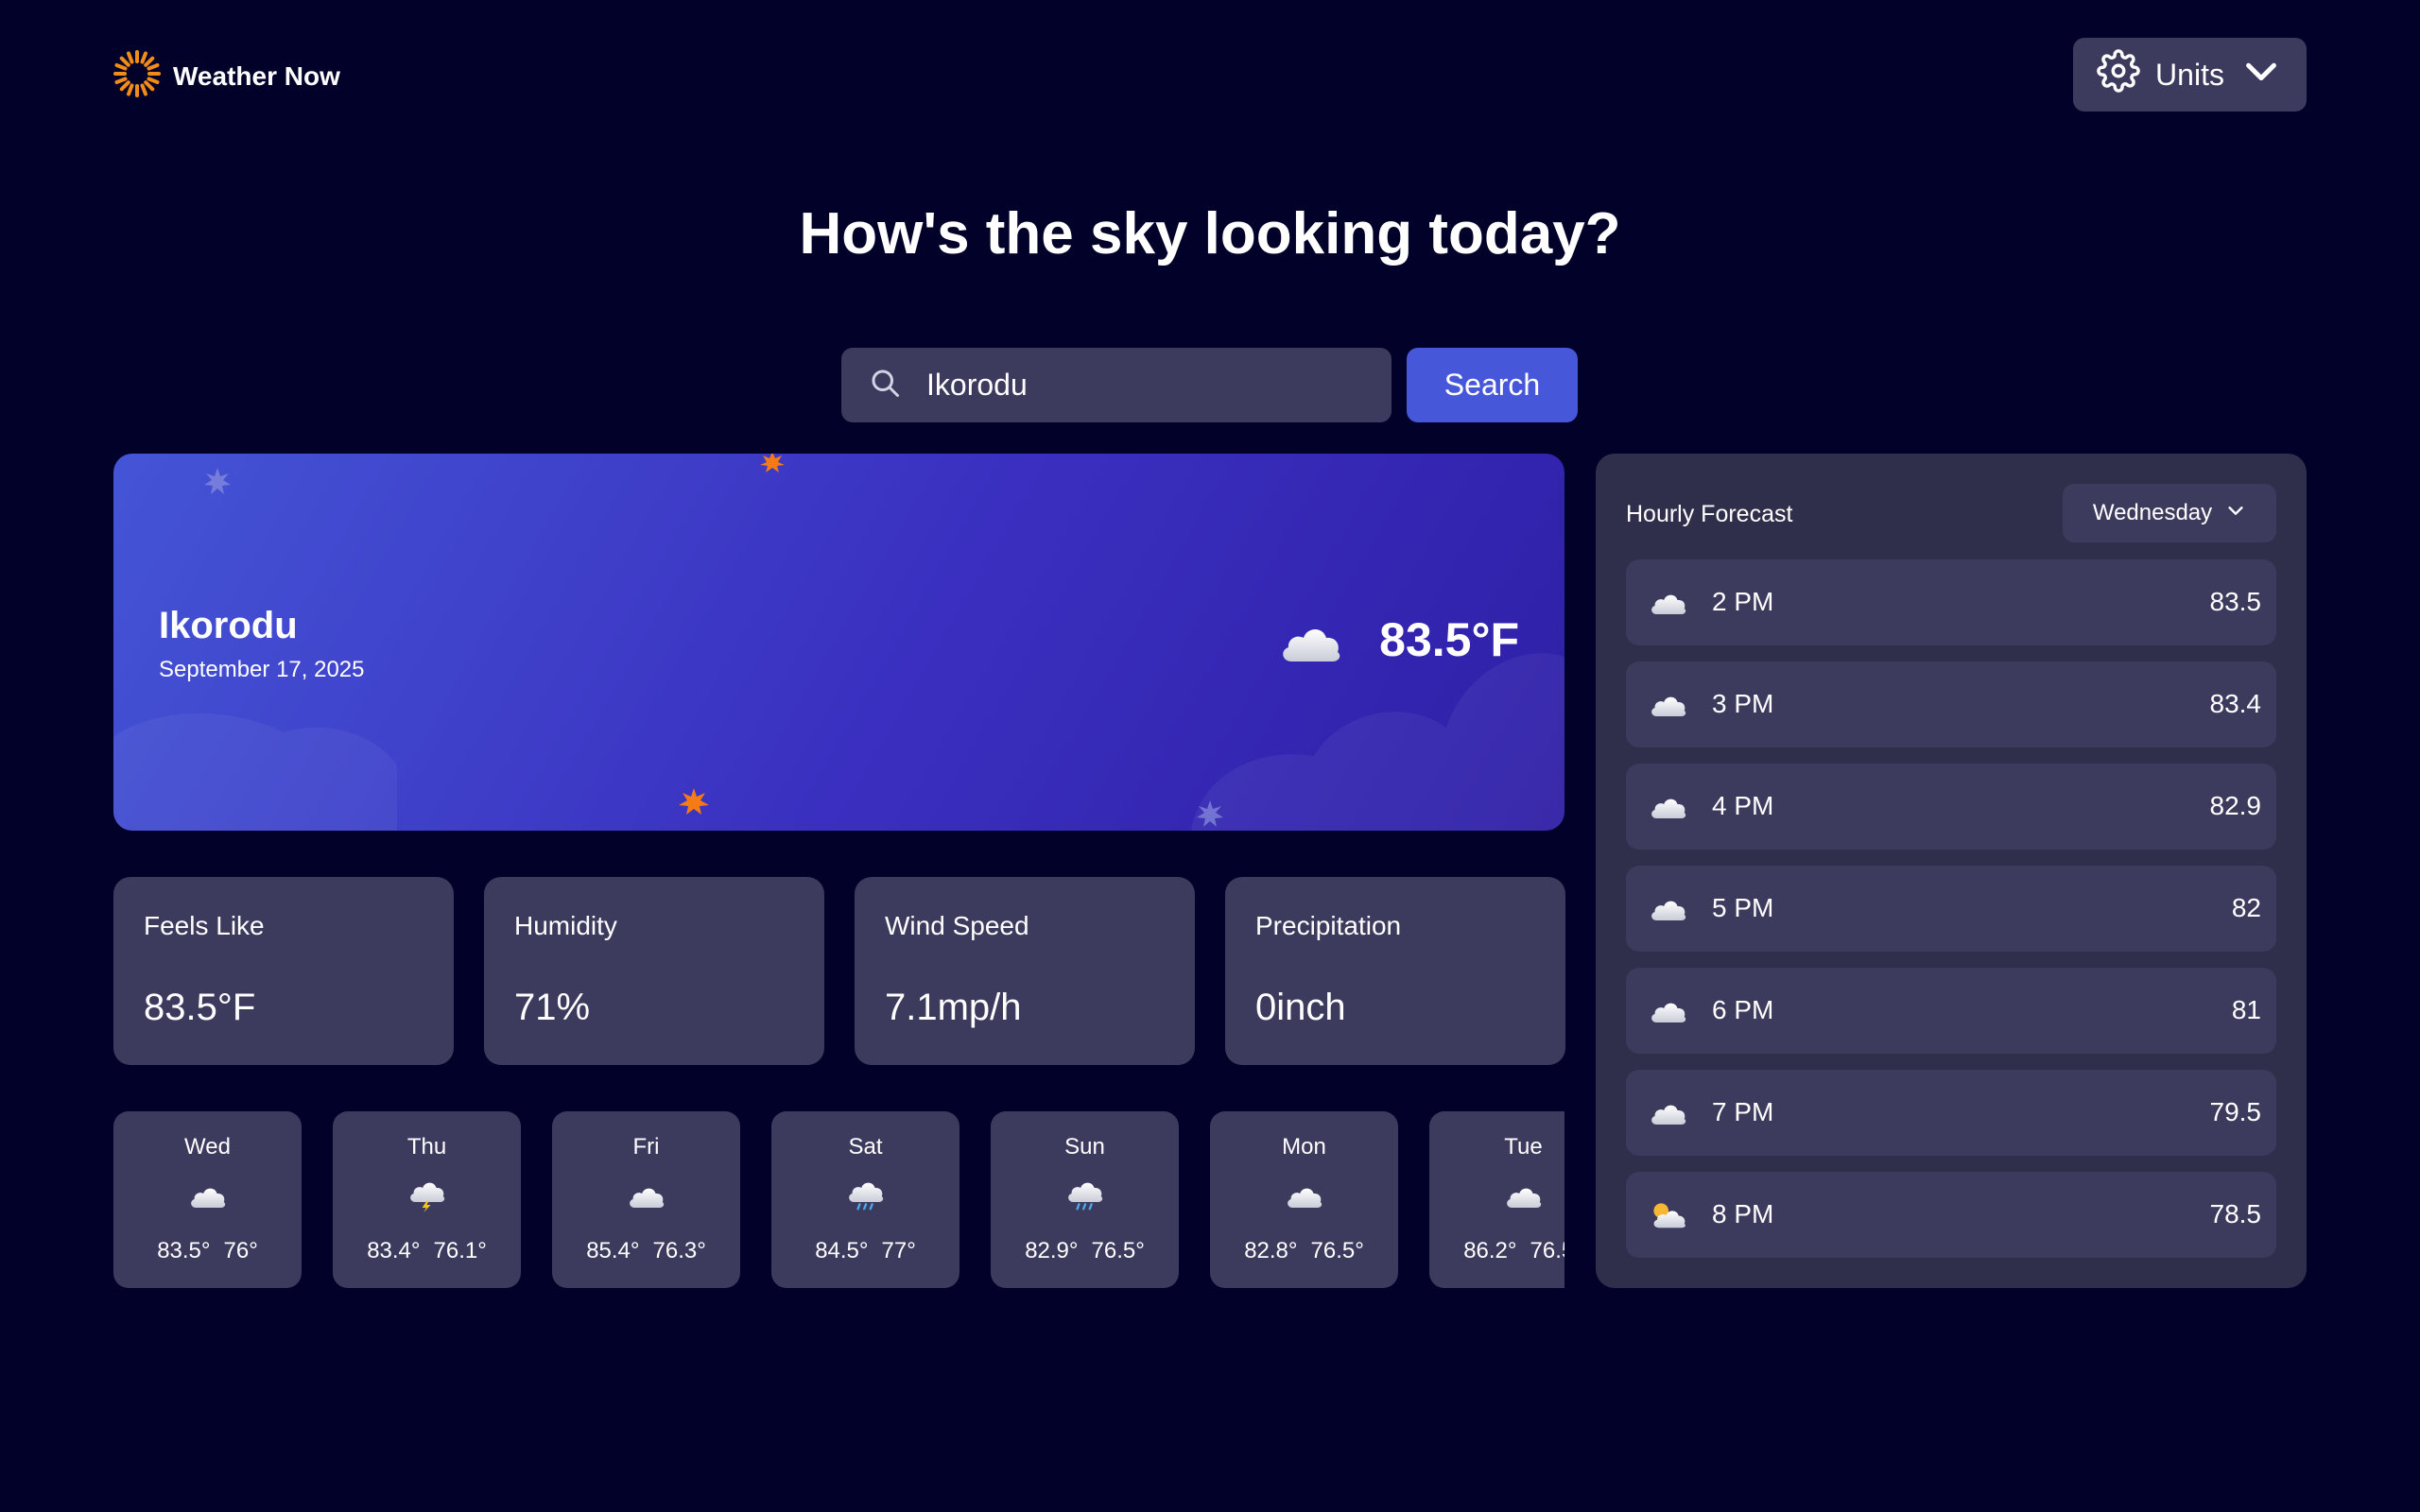 This screenshot has height=1512, width=2420. What do you see at coordinates (241, 1250) in the screenshot?
I see `low-temp: 76°` at bounding box center [241, 1250].